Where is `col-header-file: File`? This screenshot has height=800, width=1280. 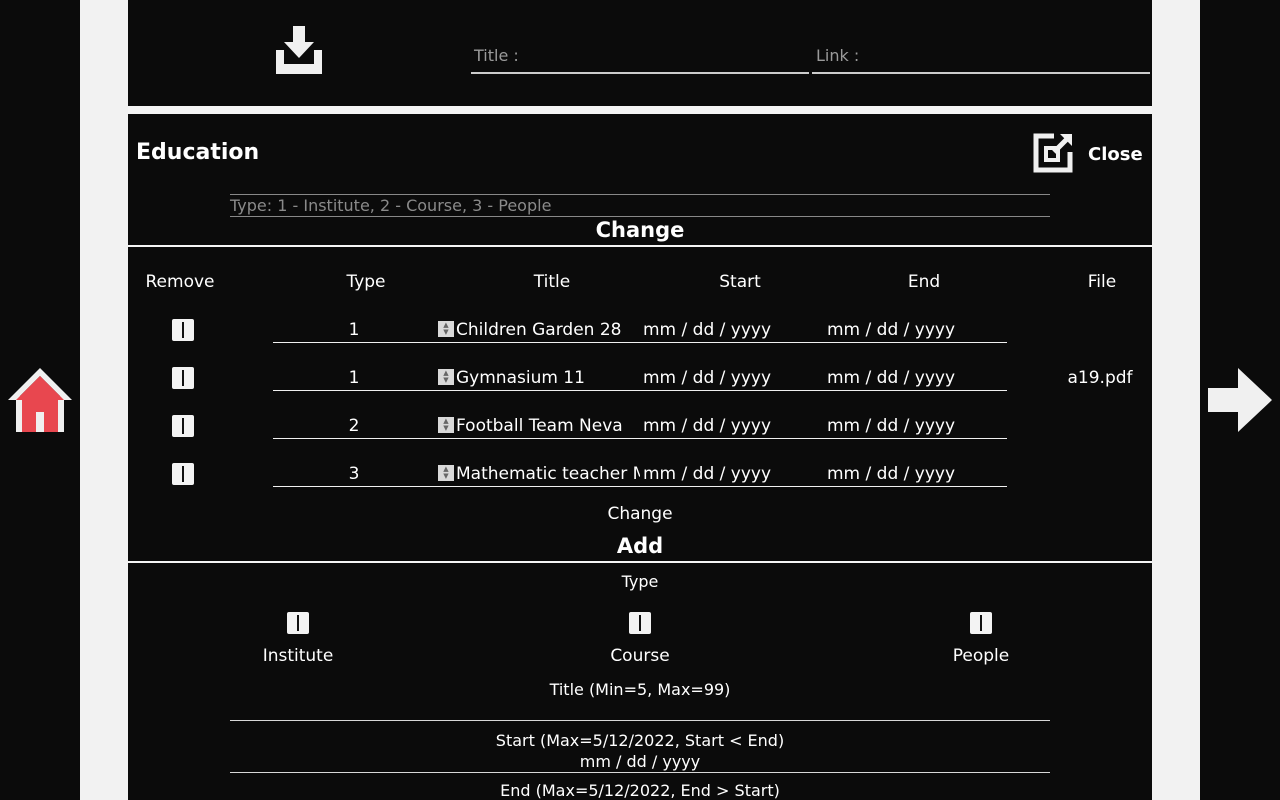 col-header-file: File is located at coordinates (1102, 282).